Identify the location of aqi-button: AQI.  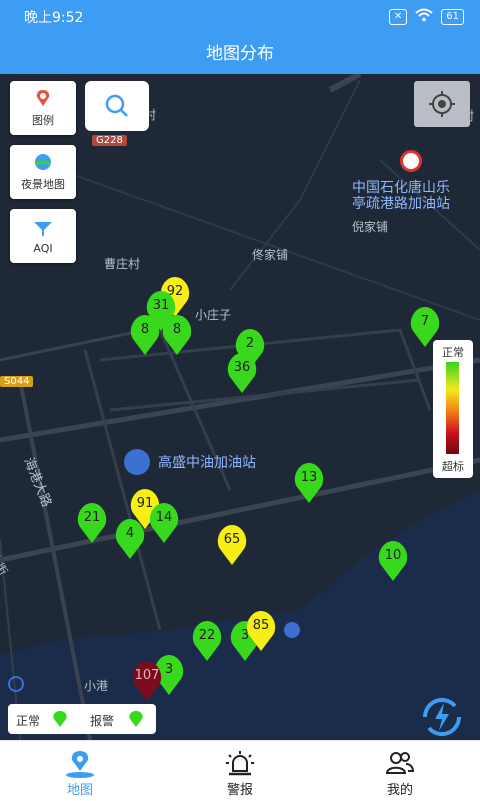
(43, 236).